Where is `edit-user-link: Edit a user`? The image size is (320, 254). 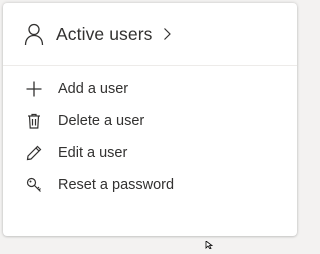 edit-user-link: Edit a user is located at coordinates (150, 153).